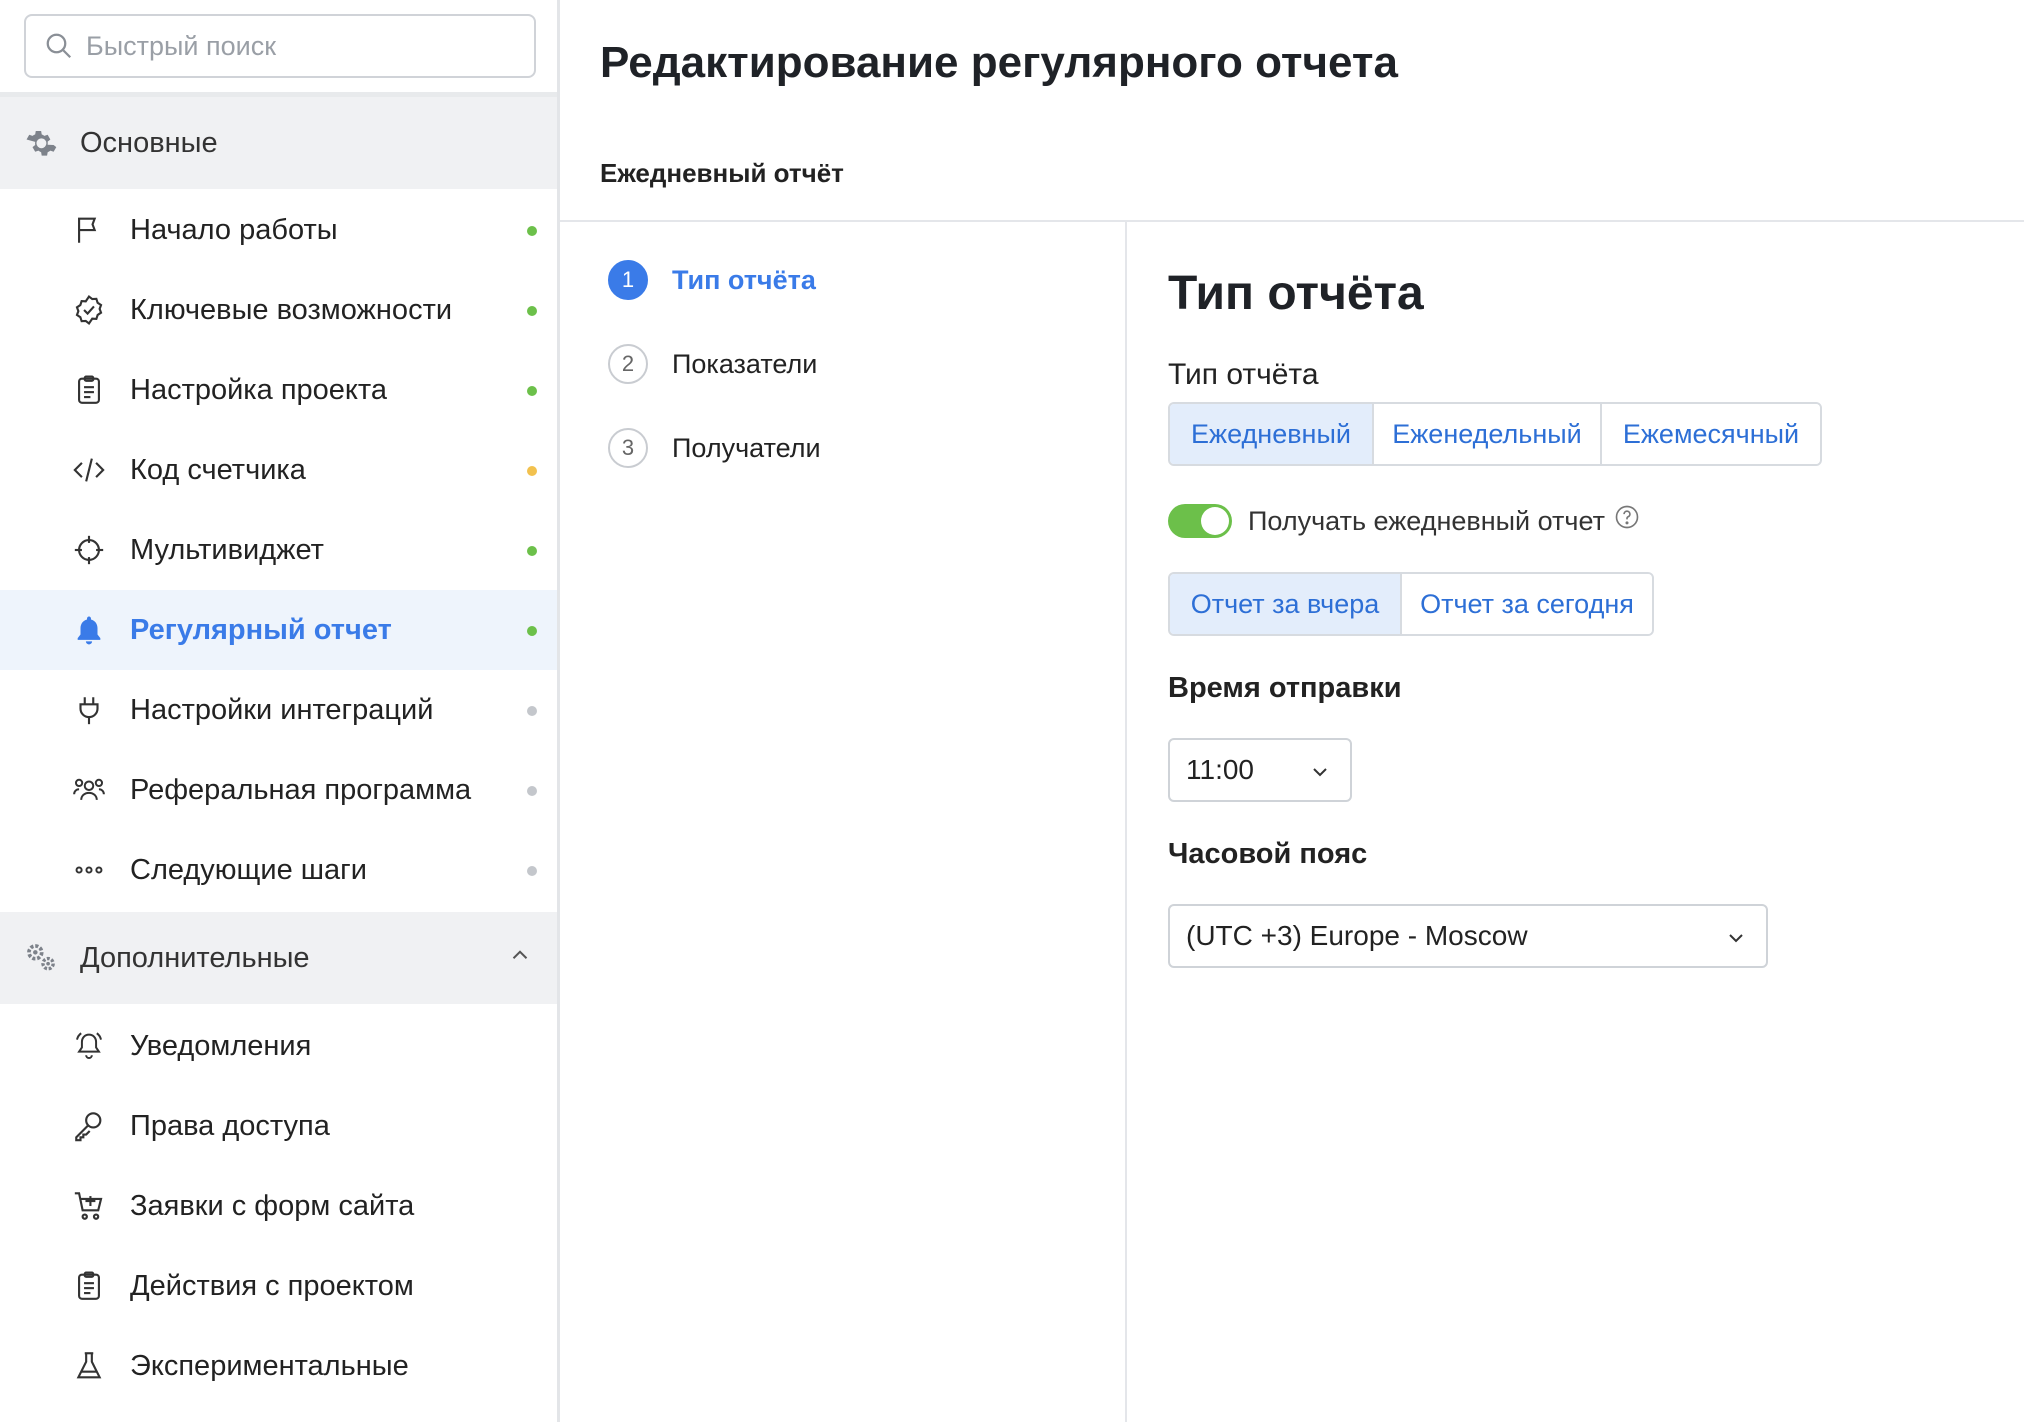 Image resolution: width=2024 pixels, height=1422 pixels. I want to click on step-metrics: 2 Показатели, so click(712, 364).